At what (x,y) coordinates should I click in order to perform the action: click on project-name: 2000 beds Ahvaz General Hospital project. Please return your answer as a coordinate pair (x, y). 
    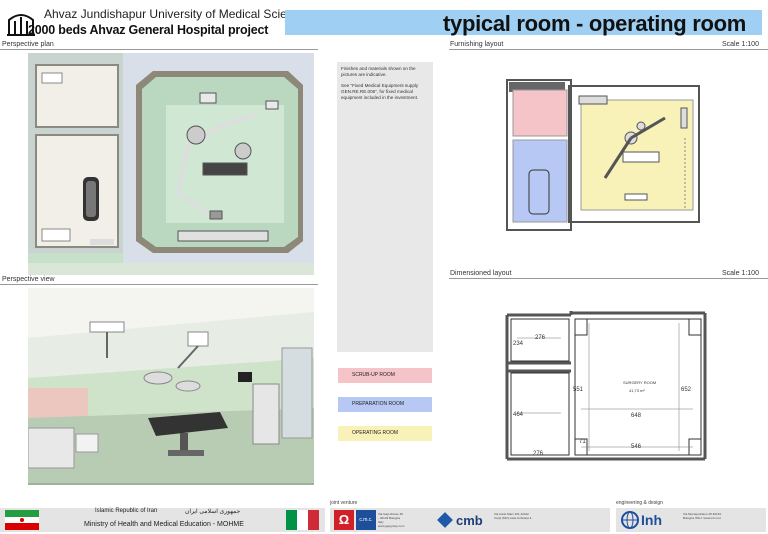
    Looking at the image, I should click on (148, 30).